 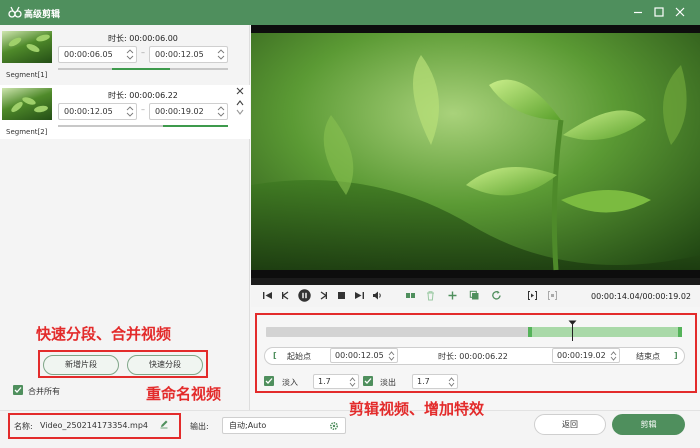 What do you see at coordinates (435, 381) in the screenshot?
I see `fade-out-field: 1.7` at bounding box center [435, 381].